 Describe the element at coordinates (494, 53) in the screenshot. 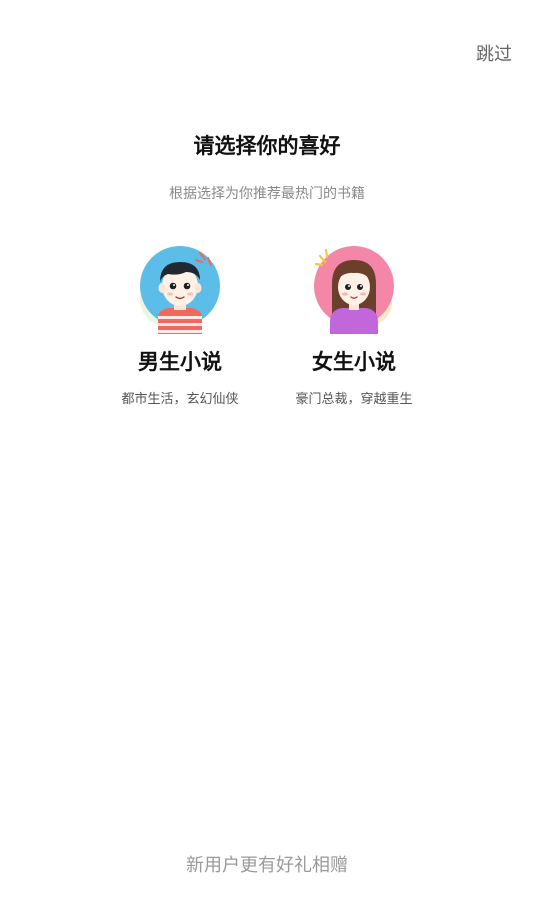

I see `skip-button: 跳过` at that location.